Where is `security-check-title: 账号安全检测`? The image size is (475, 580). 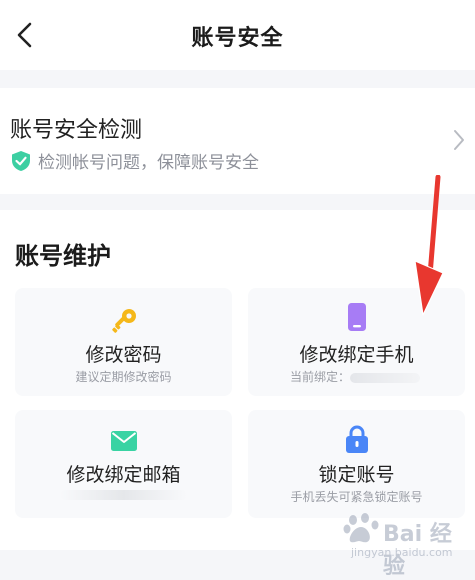
security-check-title: 账号安全检测 is located at coordinates (76, 130).